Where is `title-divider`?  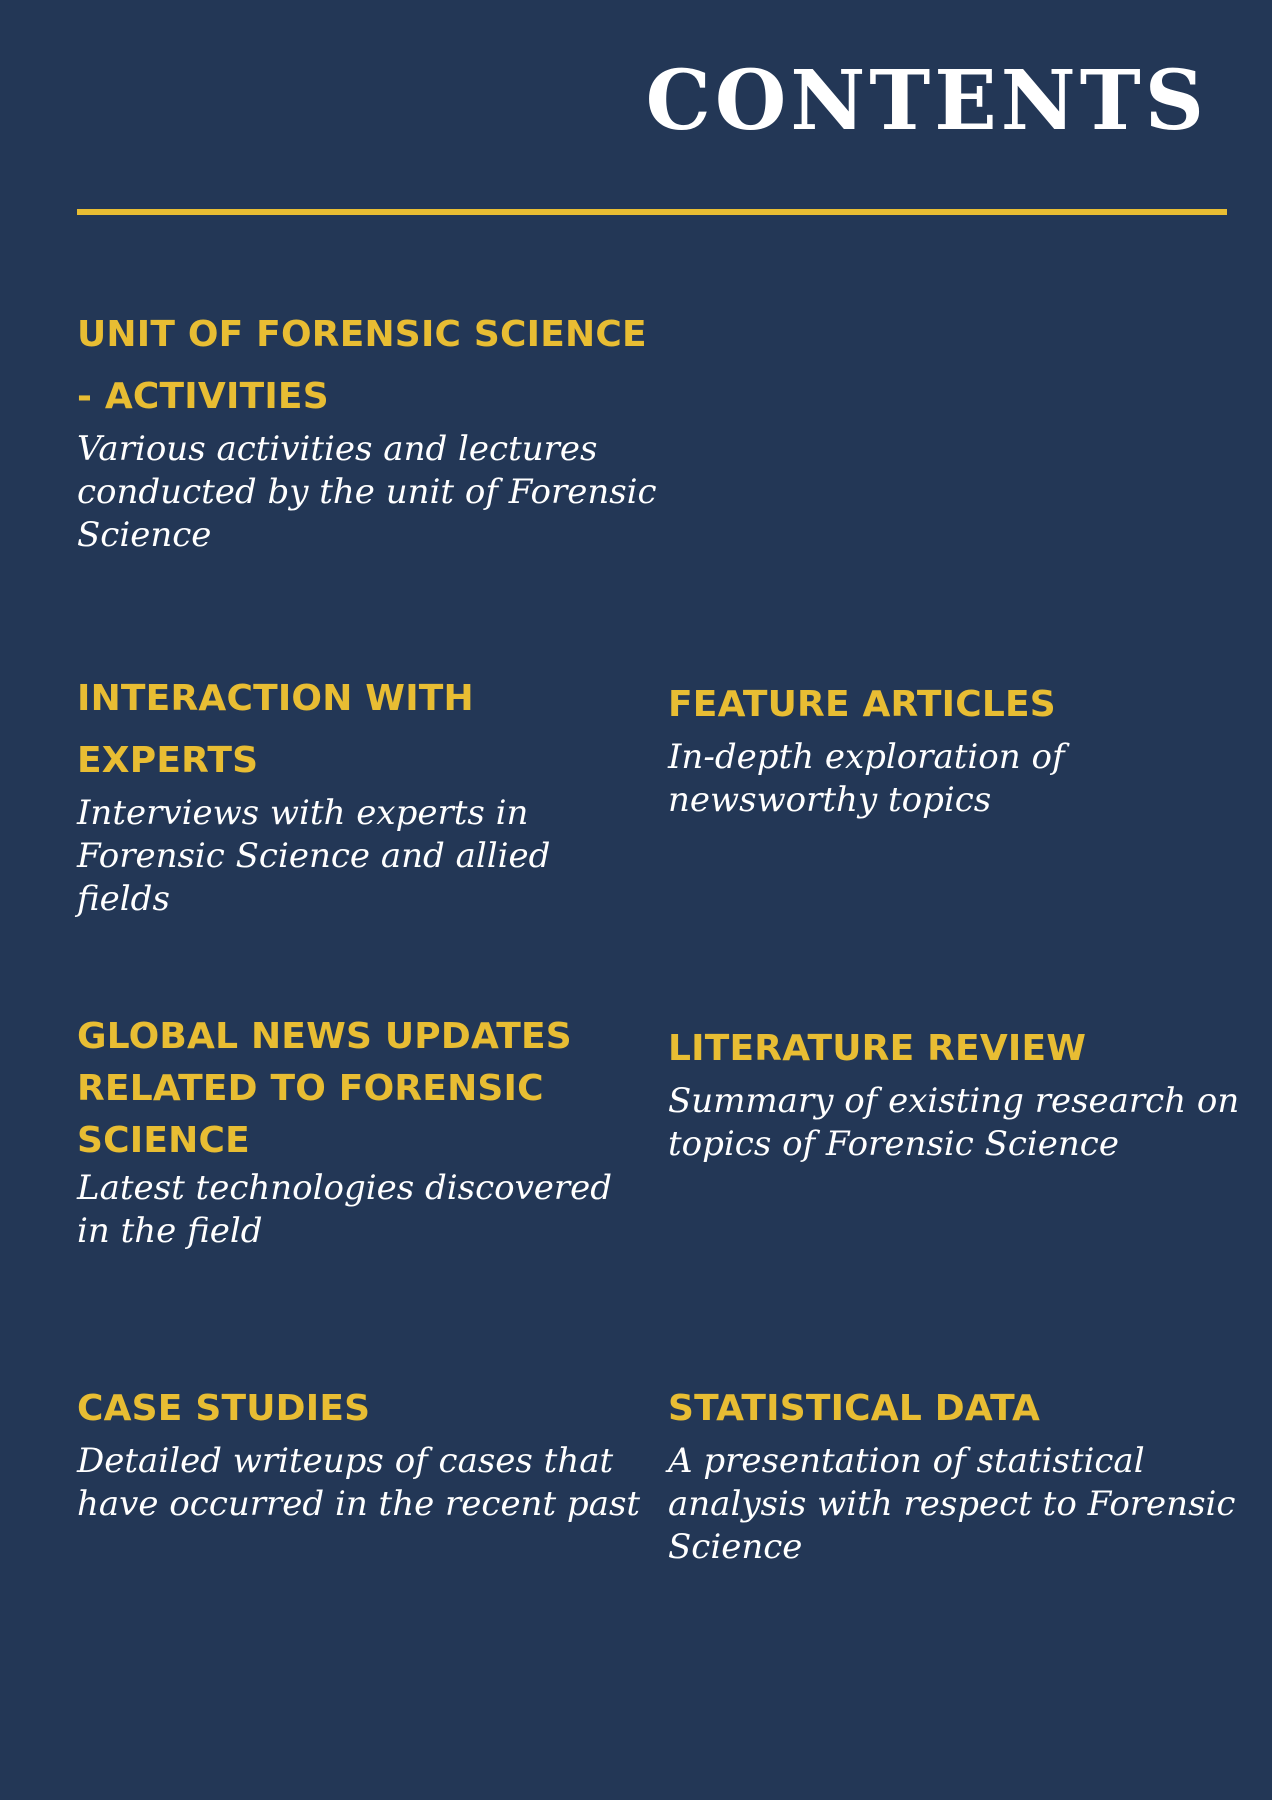
title-divider is located at coordinates (652, 212).